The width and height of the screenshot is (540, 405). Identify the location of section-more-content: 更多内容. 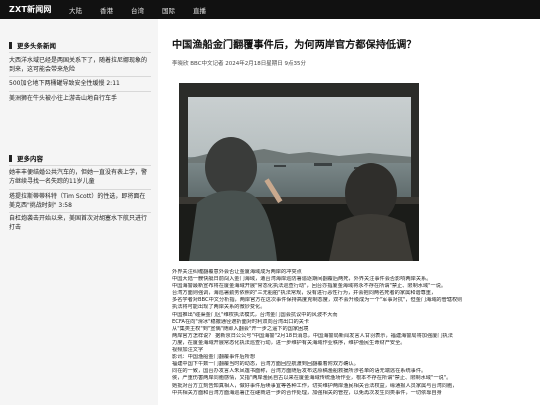
(26, 158).